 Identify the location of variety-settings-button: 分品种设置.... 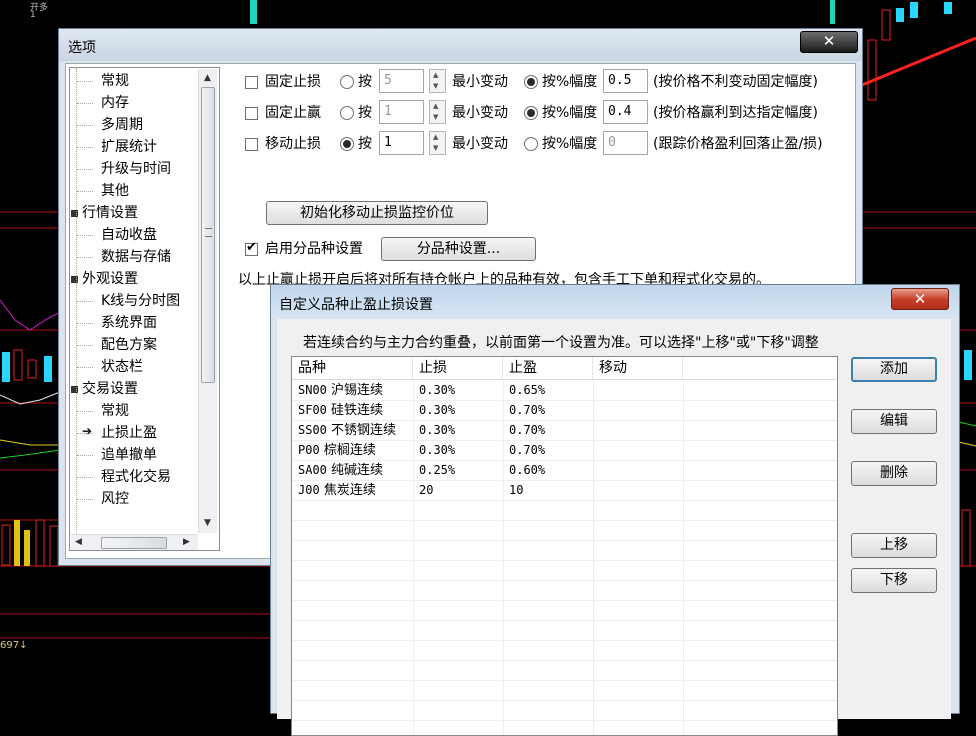
(458, 249).